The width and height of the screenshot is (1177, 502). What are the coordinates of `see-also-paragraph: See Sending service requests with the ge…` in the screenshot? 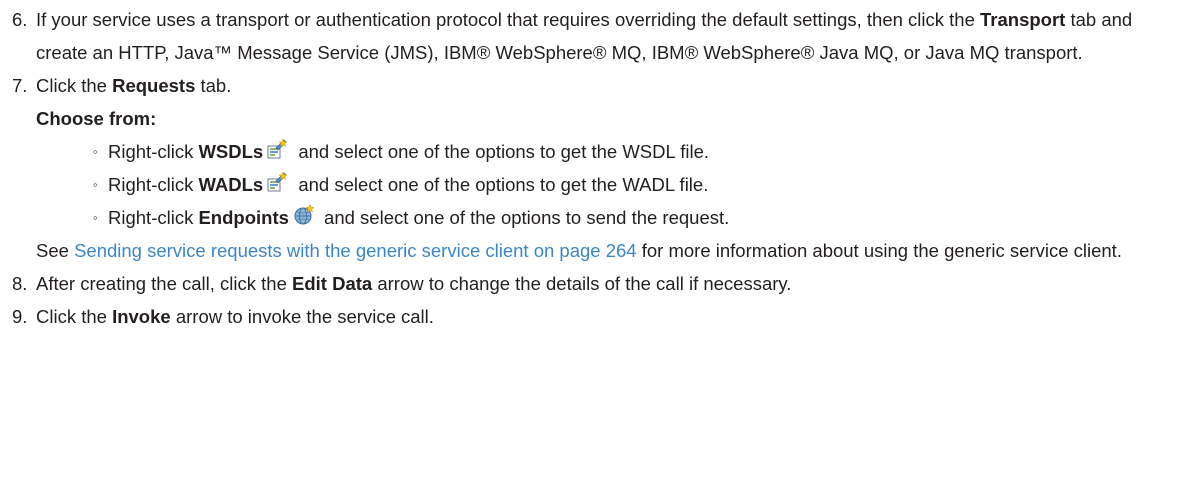 It's located at (594, 250).